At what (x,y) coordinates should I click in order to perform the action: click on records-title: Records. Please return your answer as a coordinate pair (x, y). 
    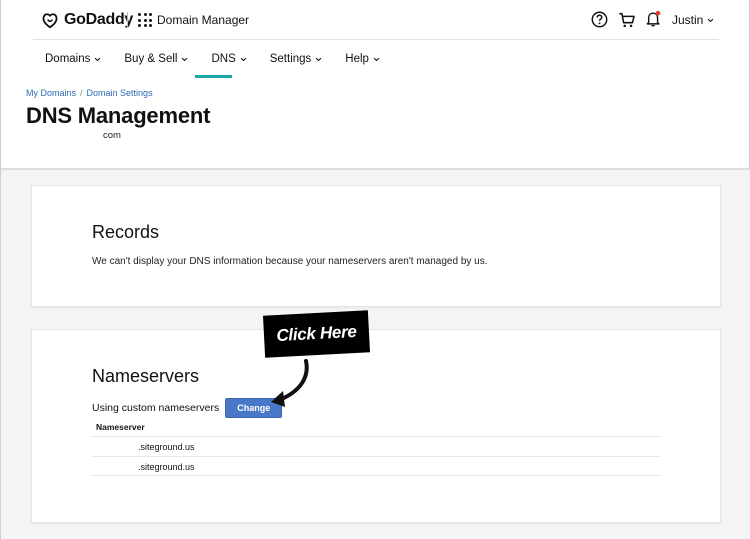
    Looking at the image, I should click on (126, 232).